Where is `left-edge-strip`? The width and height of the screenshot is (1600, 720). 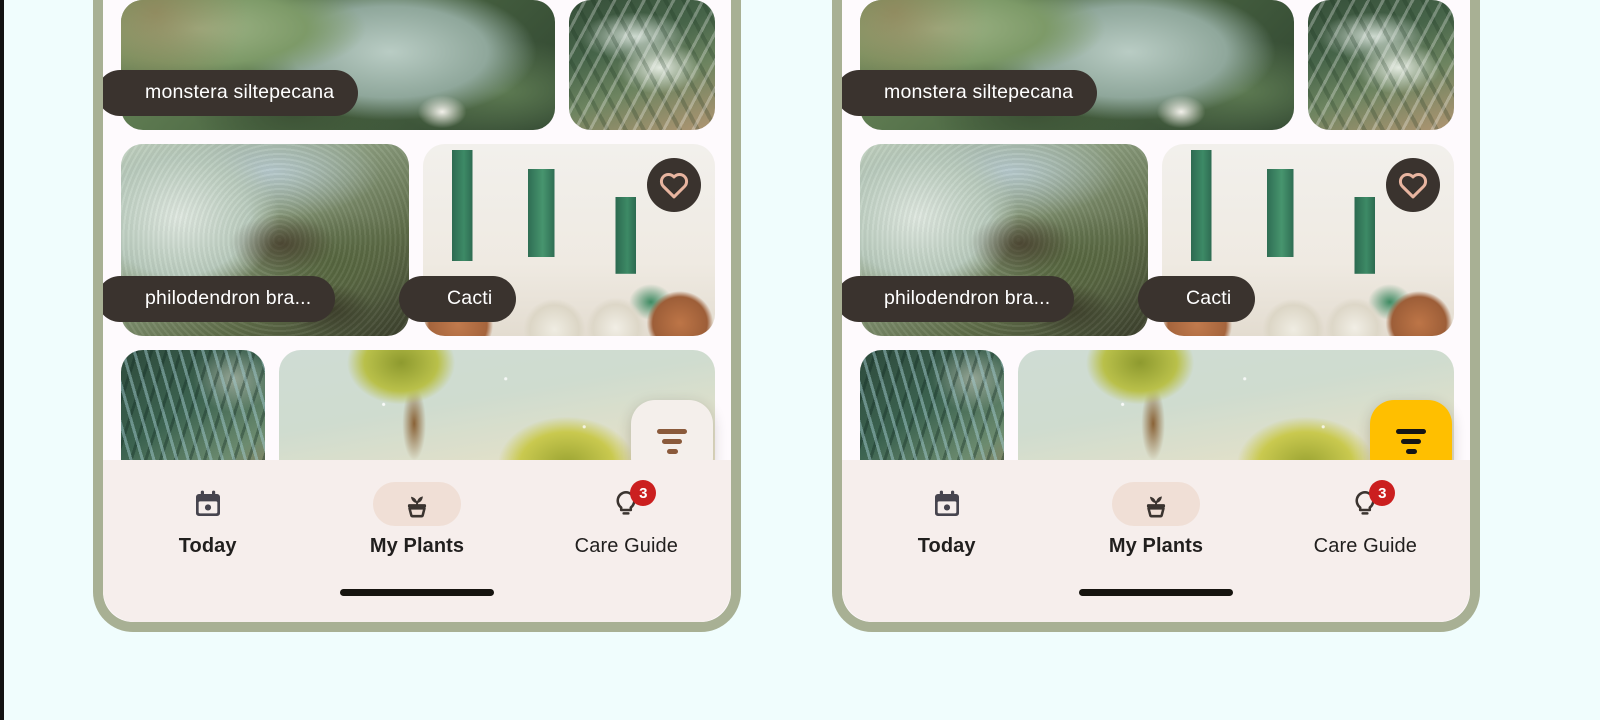
left-edge-strip is located at coordinates (2, 360).